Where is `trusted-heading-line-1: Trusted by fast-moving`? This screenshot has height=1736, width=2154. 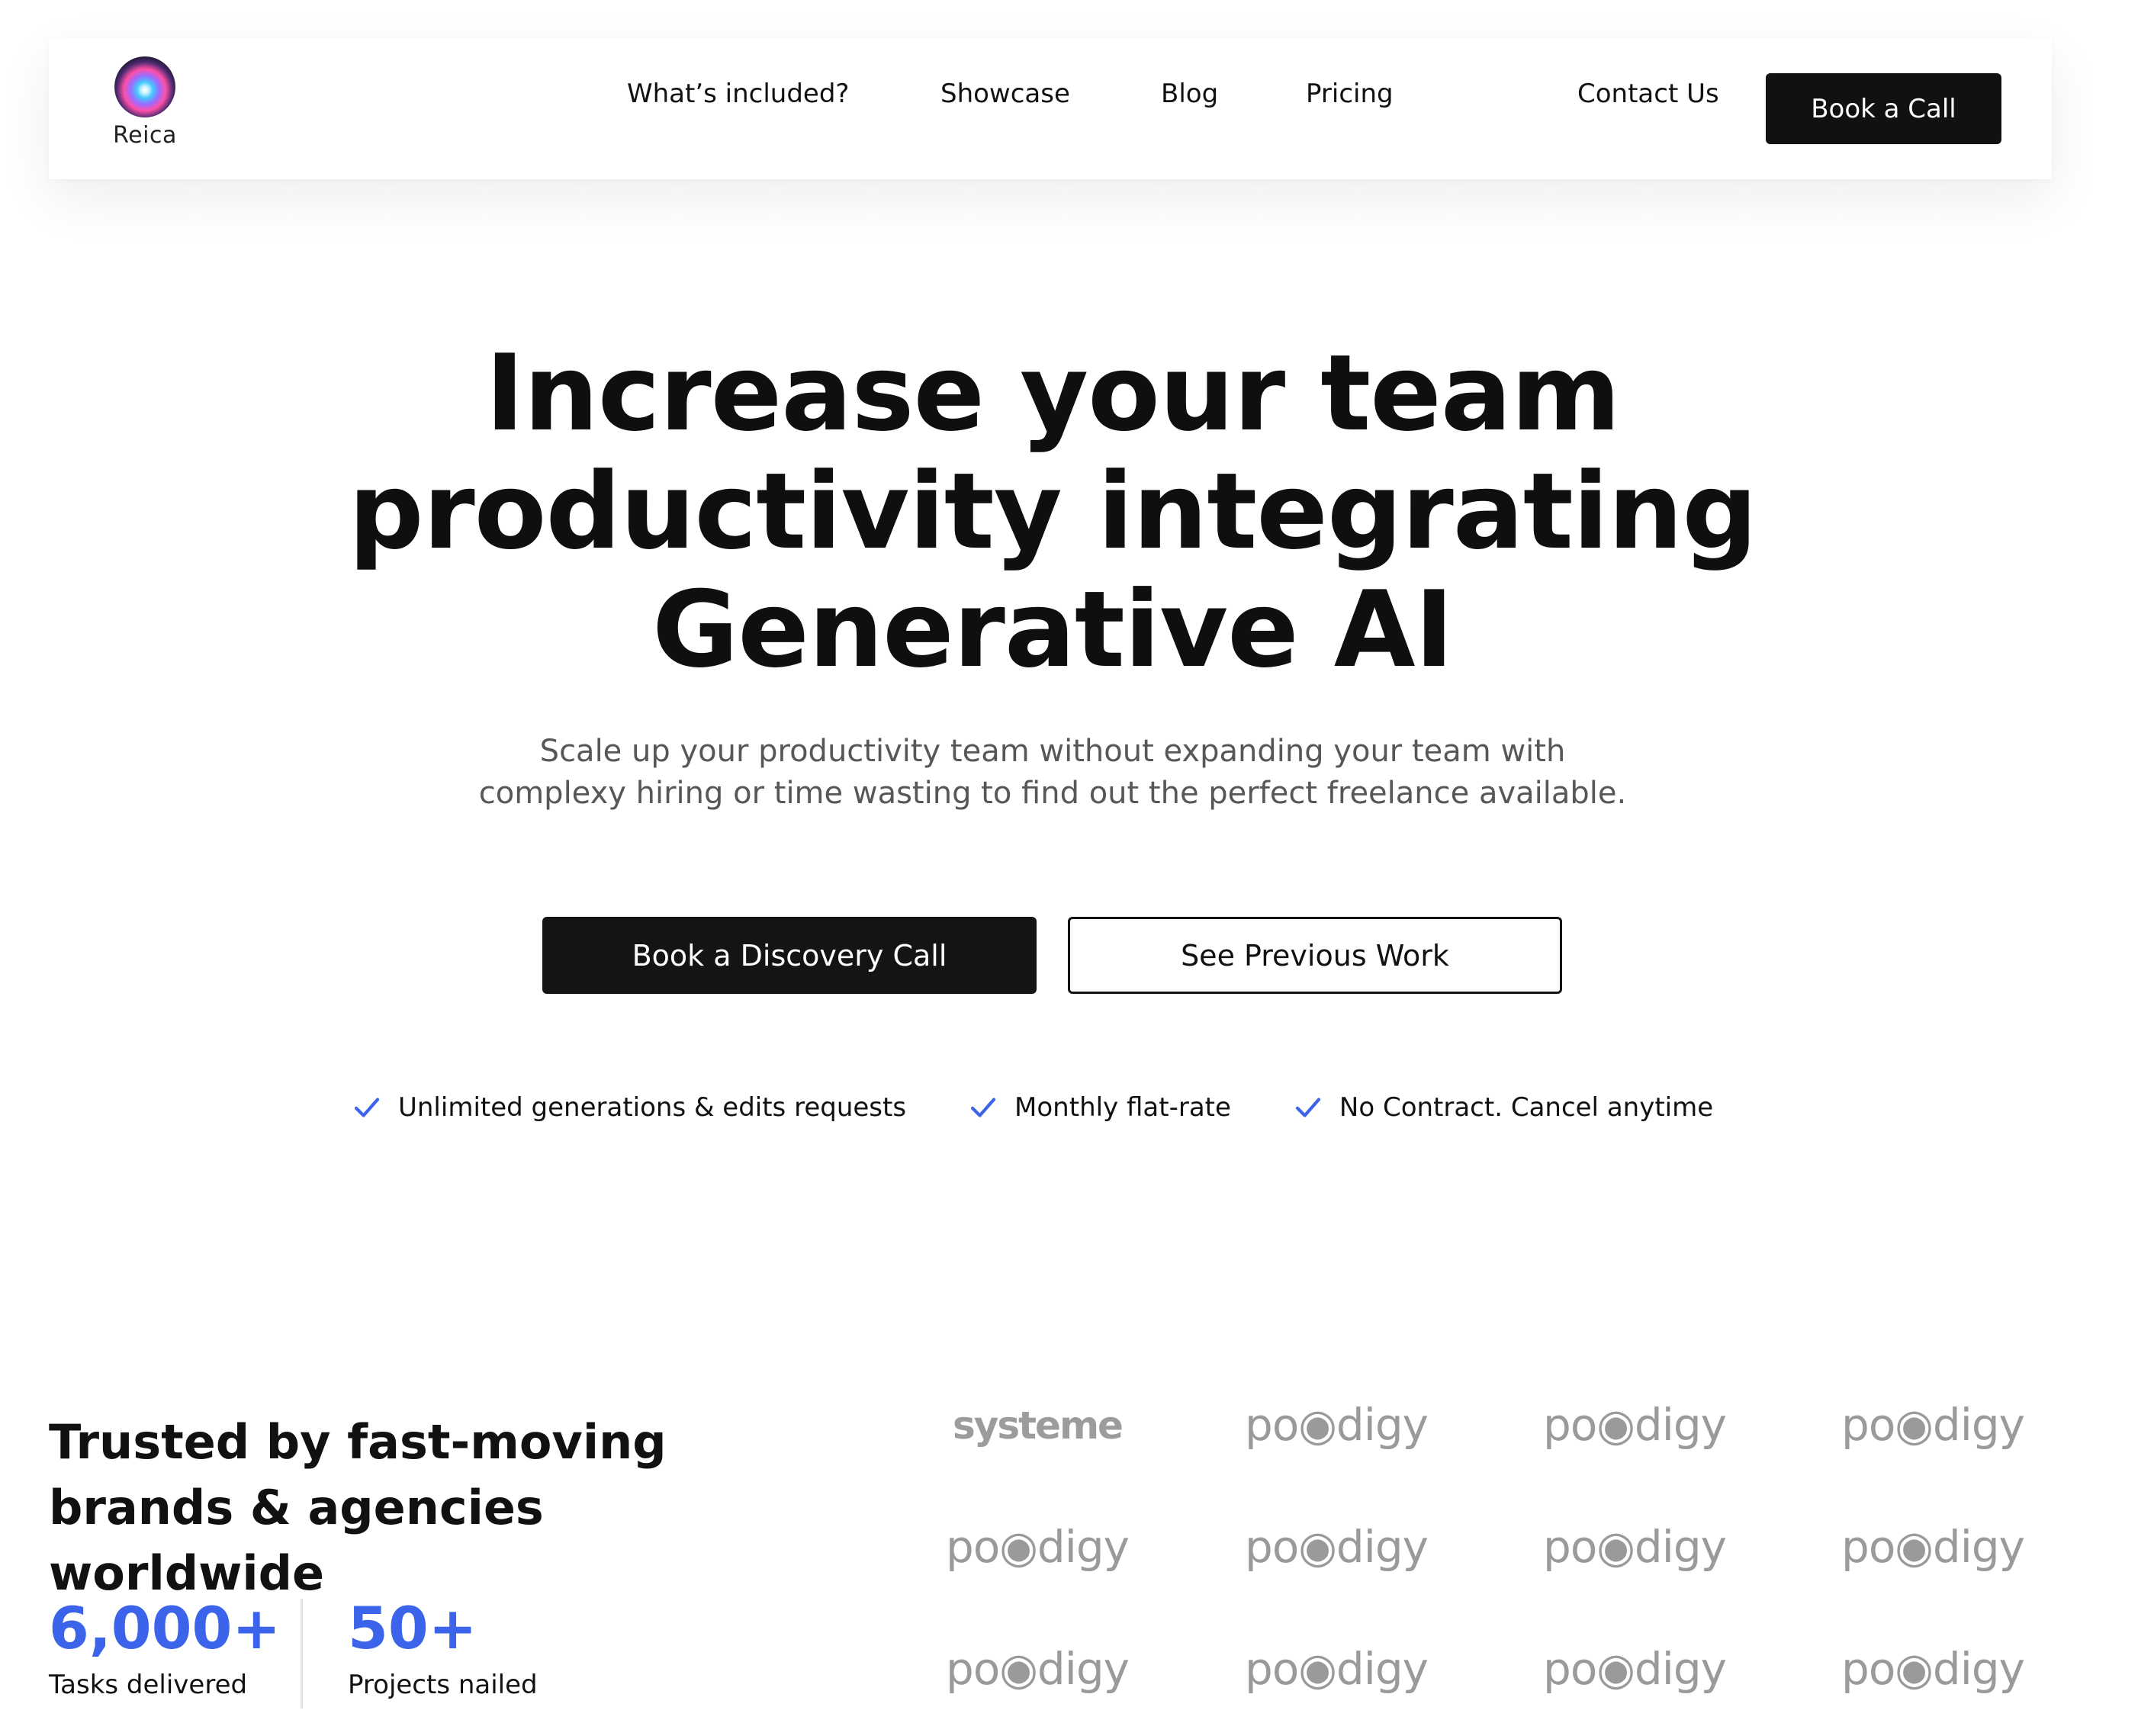
trusted-heading-line-1: Trusted by fast-moving is located at coordinates (358, 1442).